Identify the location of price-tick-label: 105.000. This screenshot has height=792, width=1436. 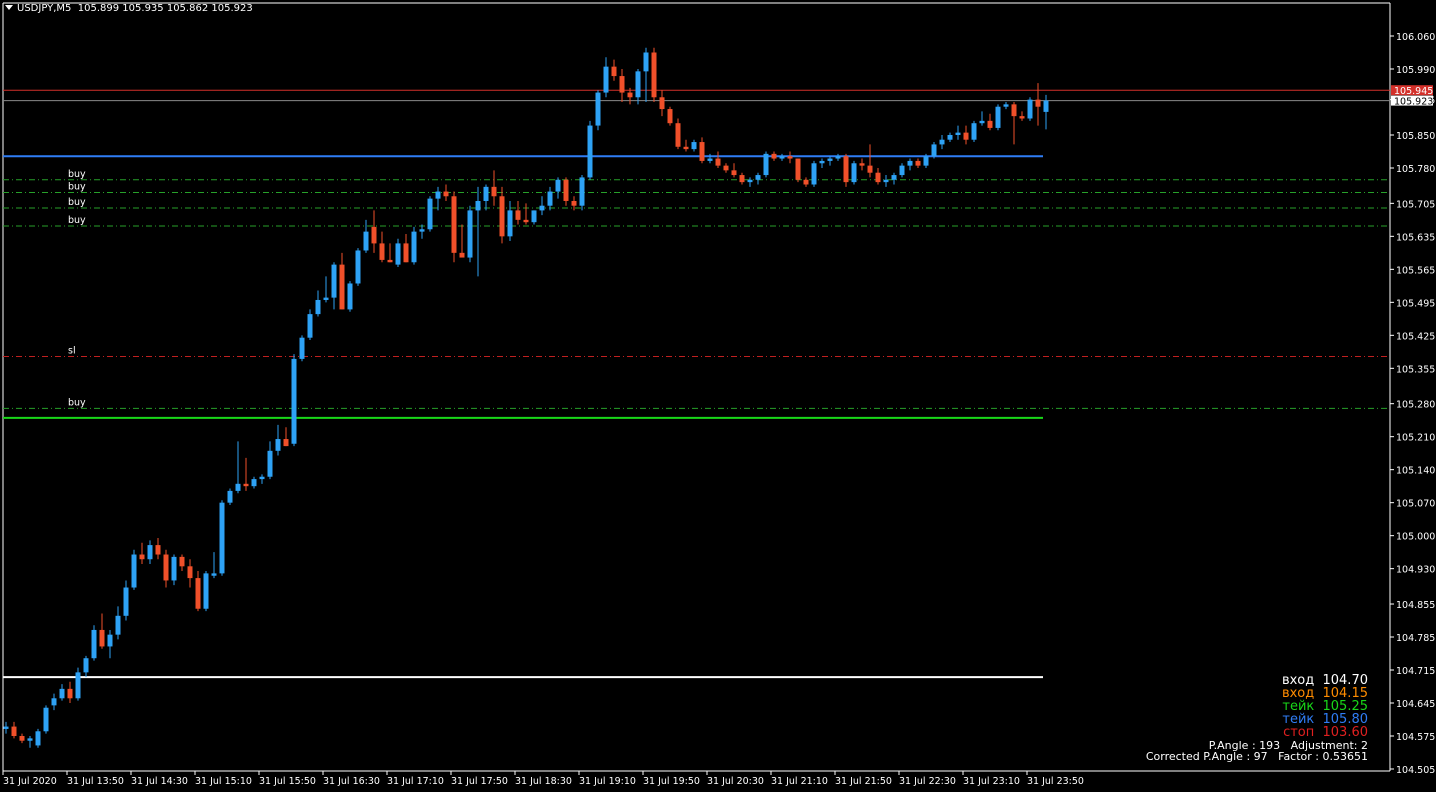
(1415, 537).